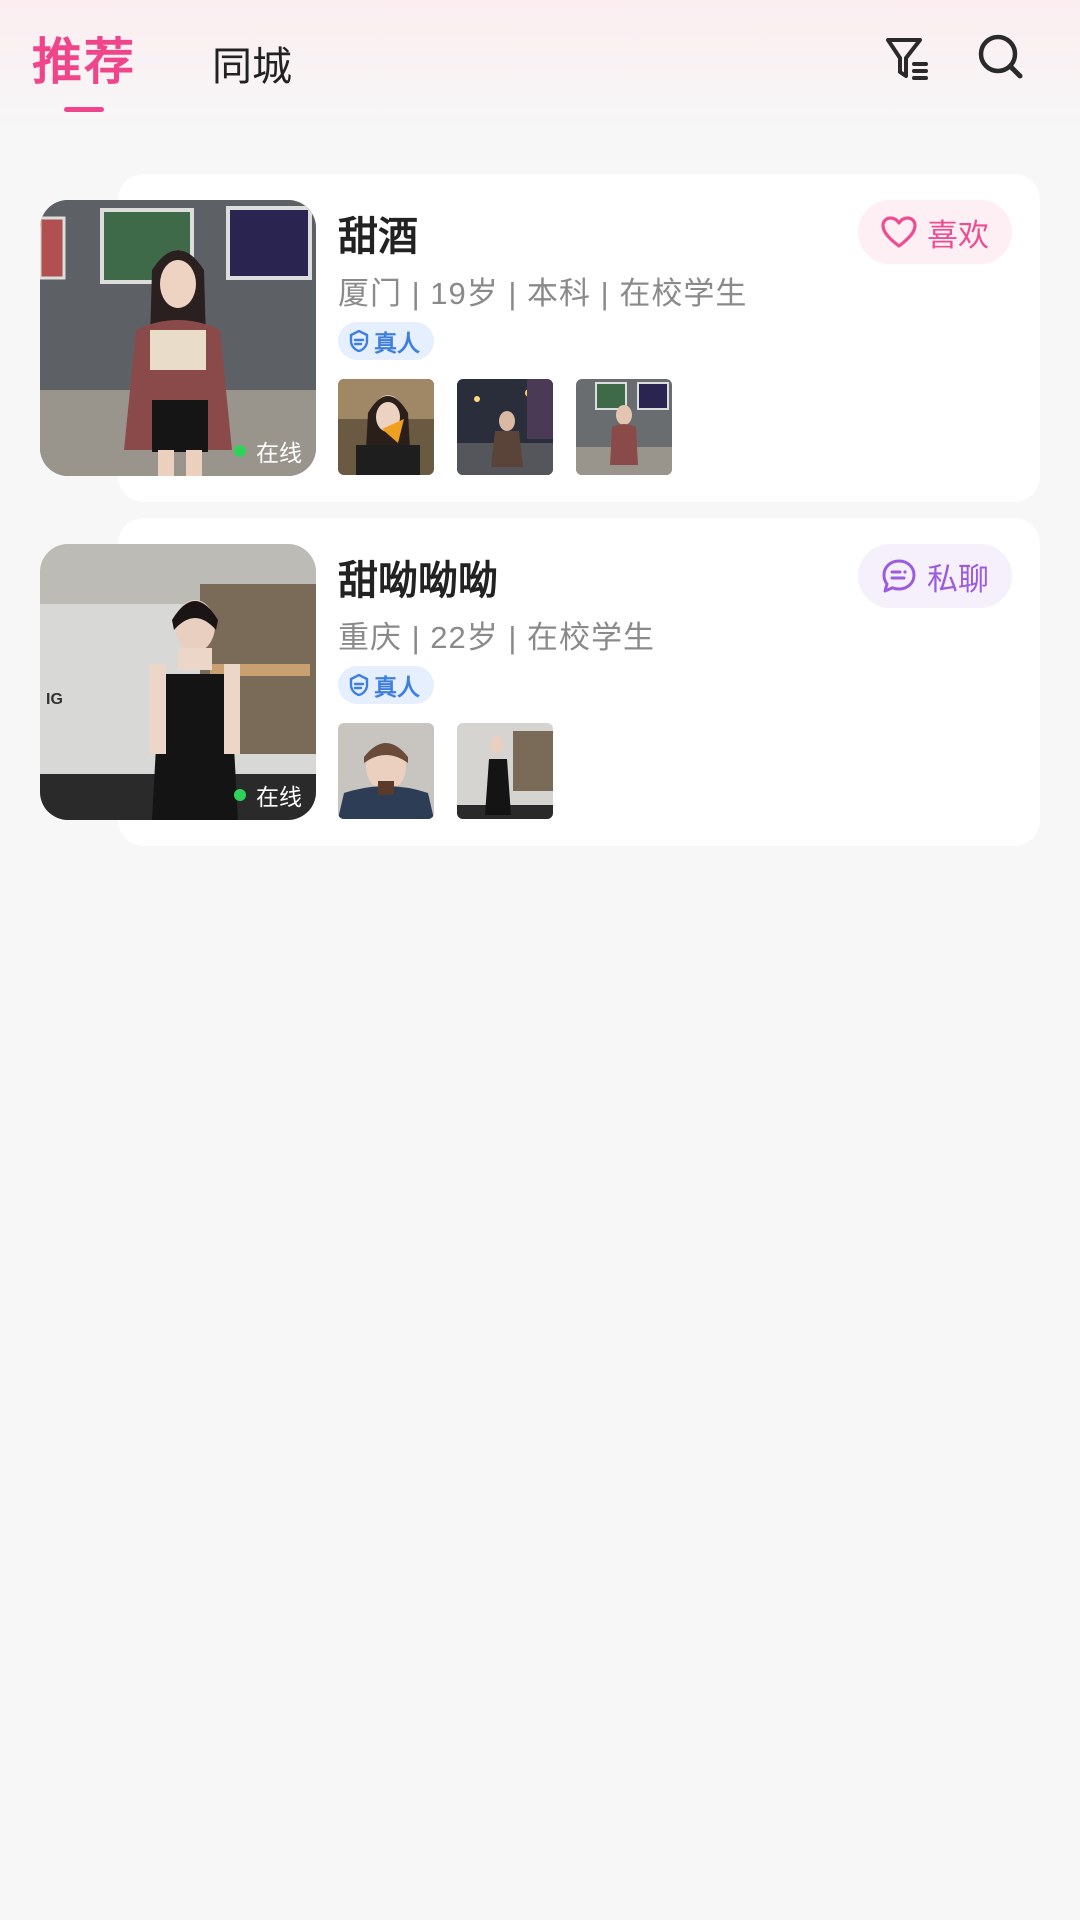 The width and height of the screenshot is (1080, 1920). I want to click on like-button: 喜欢, so click(935, 232).